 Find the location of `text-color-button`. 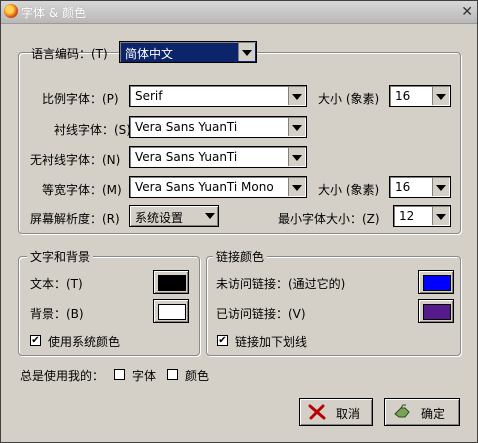

text-color-button is located at coordinates (171, 282).